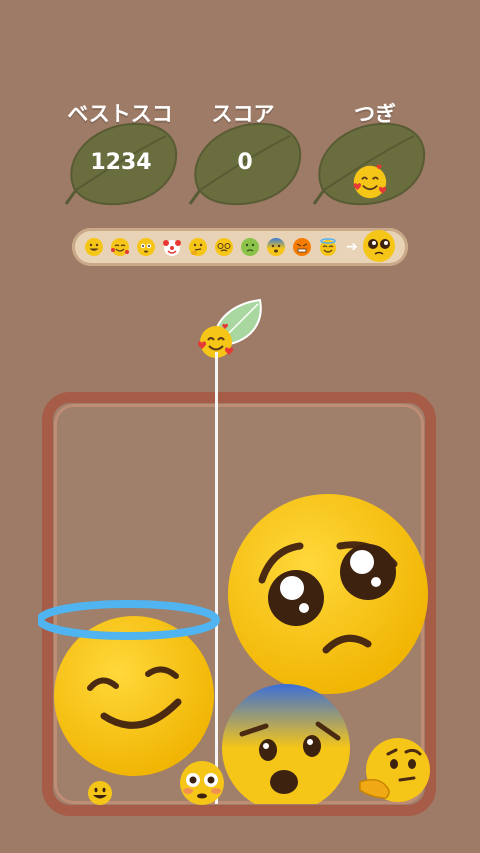 This screenshot has height=853, width=480. I want to click on smiling-face-with-hearts-icon, so click(120, 247).